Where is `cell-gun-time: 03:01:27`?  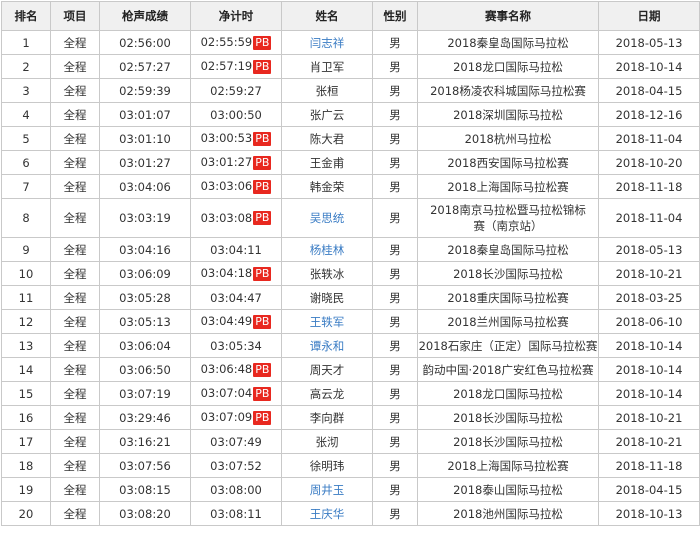 cell-gun-time: 03:01:27 is located at coordinates (145, 162).